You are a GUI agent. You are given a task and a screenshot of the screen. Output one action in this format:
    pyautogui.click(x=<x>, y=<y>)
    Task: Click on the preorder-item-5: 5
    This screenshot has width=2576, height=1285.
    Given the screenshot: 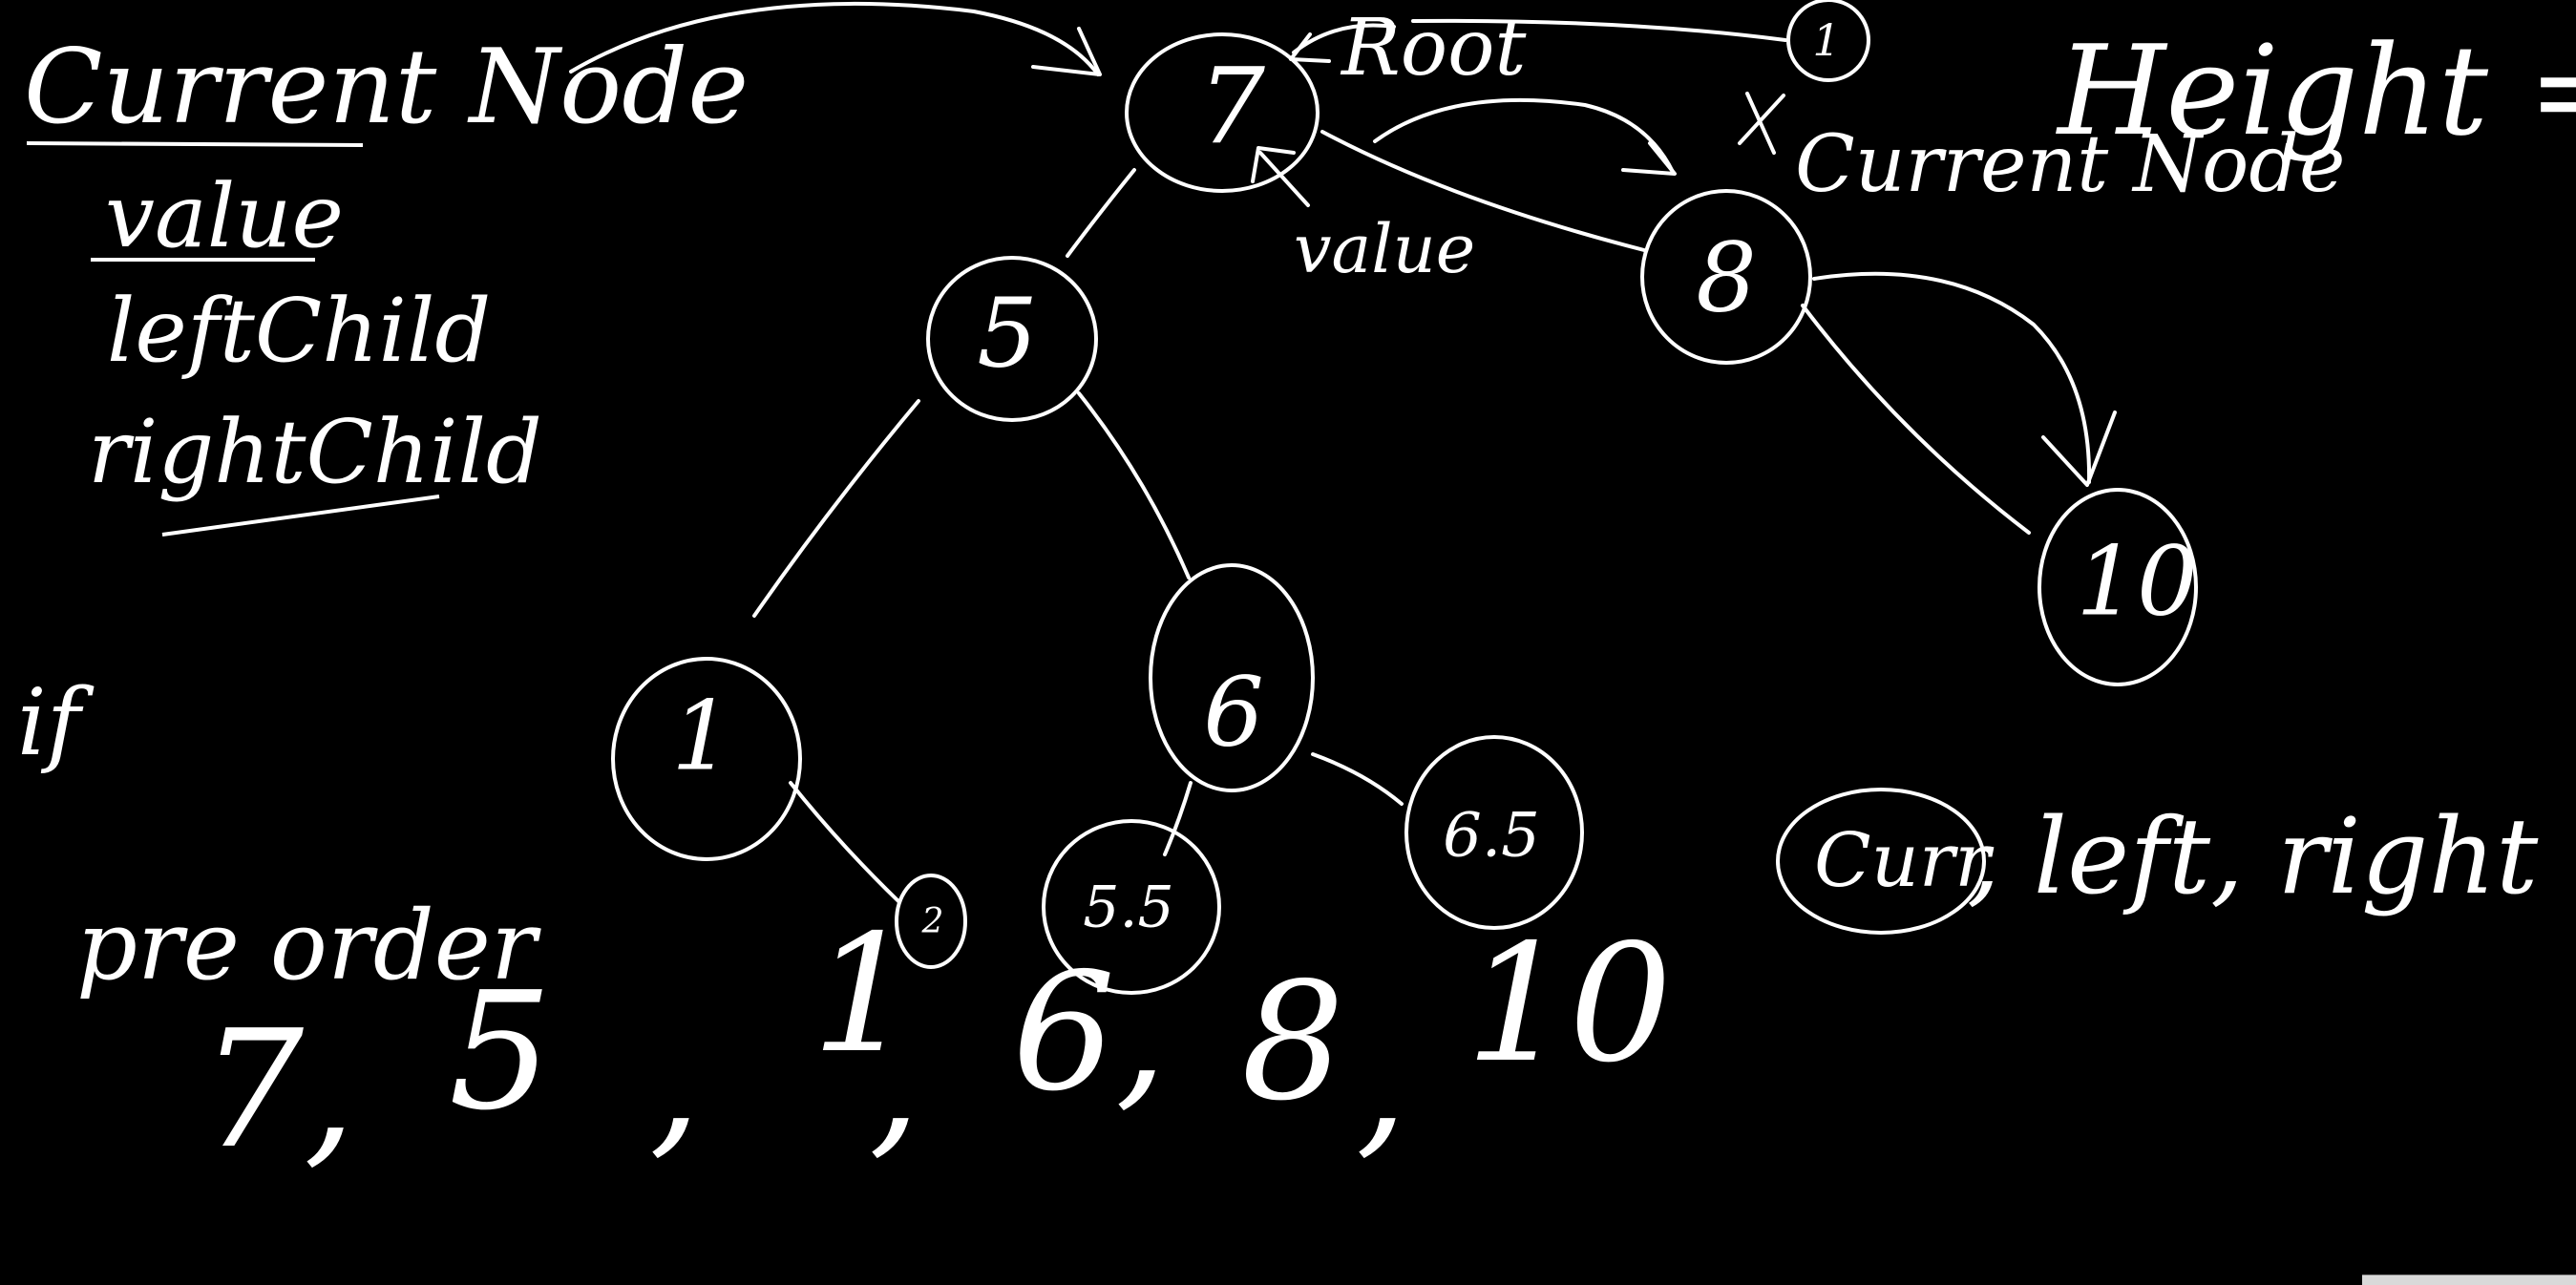 What is the action you would take?
    pyautogui.click(x=500, y=1052)
    